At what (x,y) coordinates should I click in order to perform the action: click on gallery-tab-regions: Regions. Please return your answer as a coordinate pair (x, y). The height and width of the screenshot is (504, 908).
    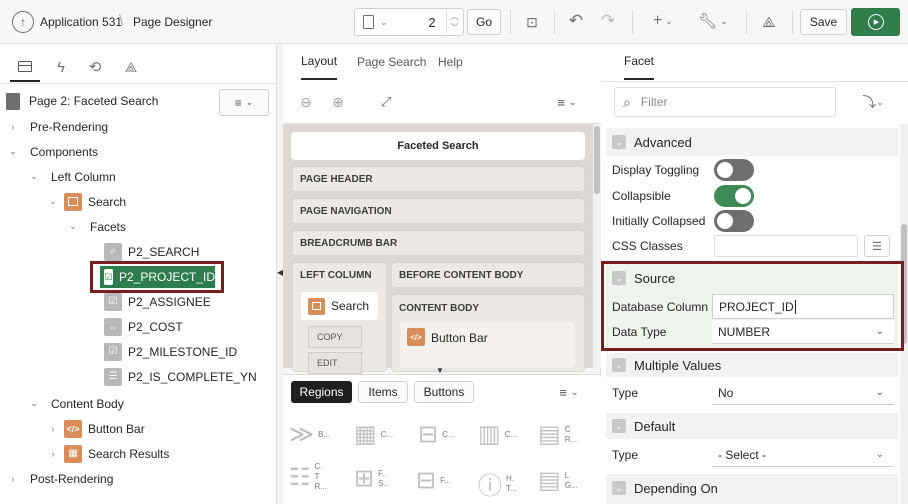
    Looking at the image, I should click on (321, 392).